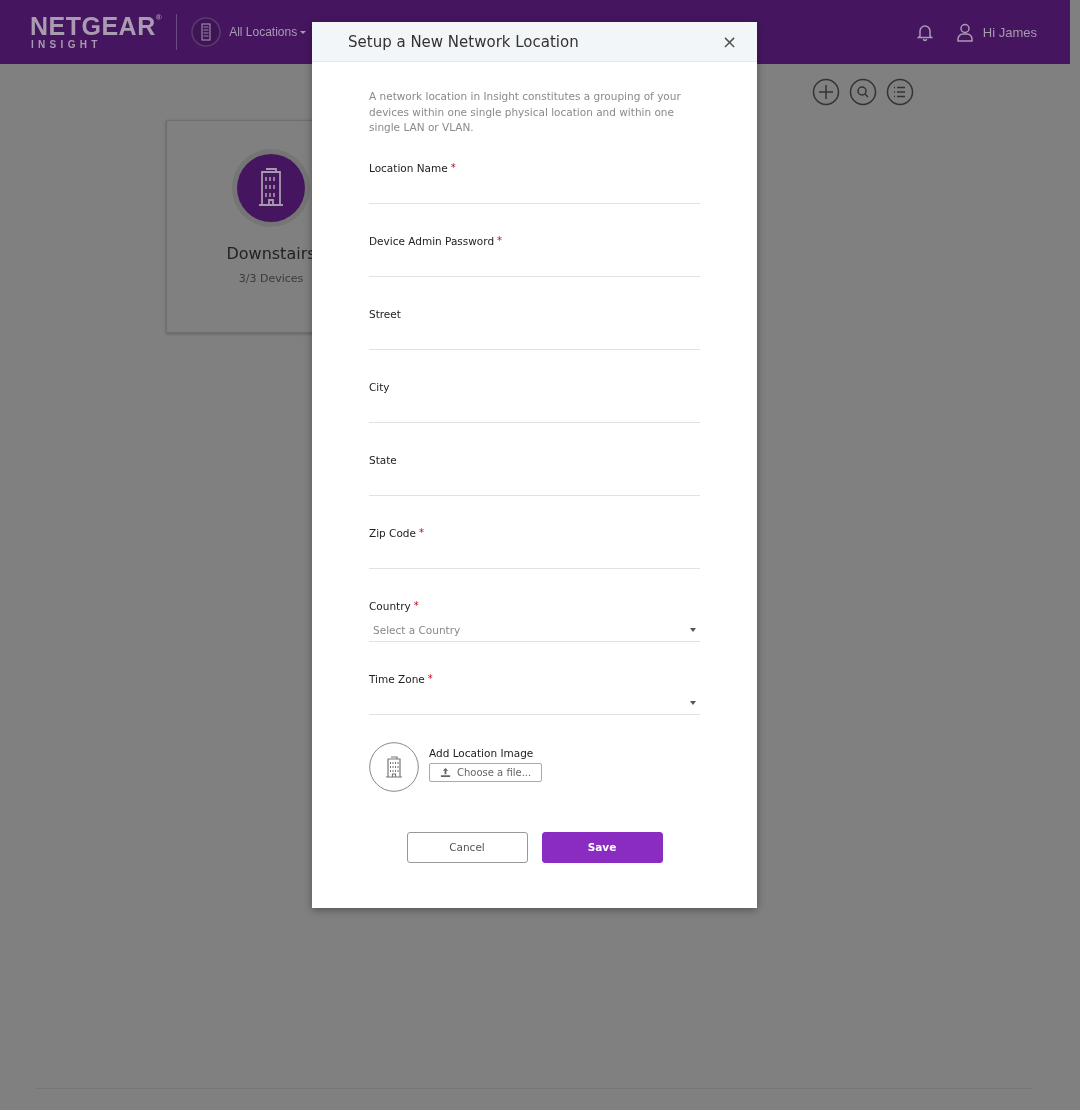 Image resolution: width=1080 pixels, height=1110 pixels. What do you see at coordinates (863, 92) in the screenshot?
I see `search-icon` at bounding box center [863, 92].